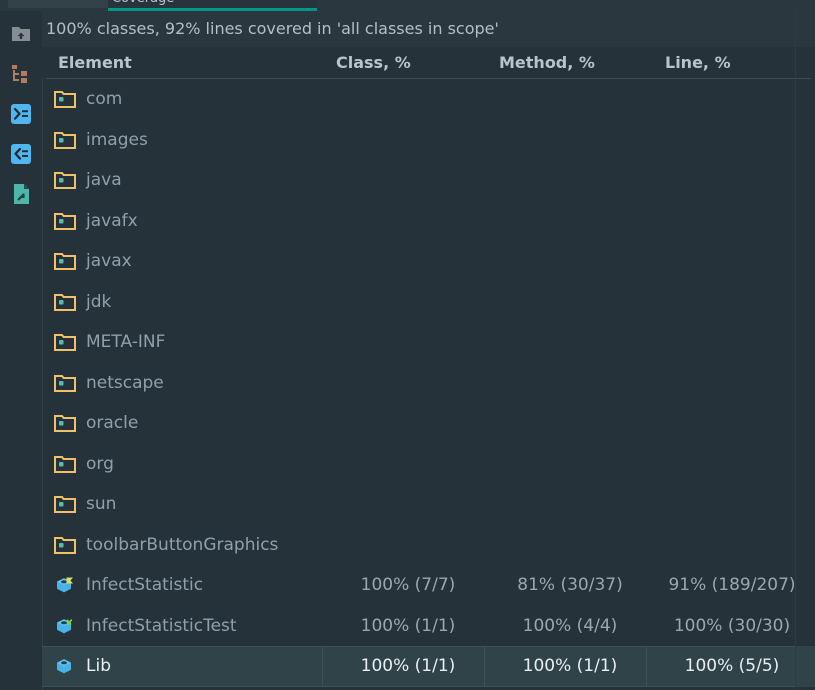 The height and width of the screenshot is (690, 815). I want to click on table-row: Lib 100% (1/1) 100% (1/1) 100% (5/5), so click(428, 666).